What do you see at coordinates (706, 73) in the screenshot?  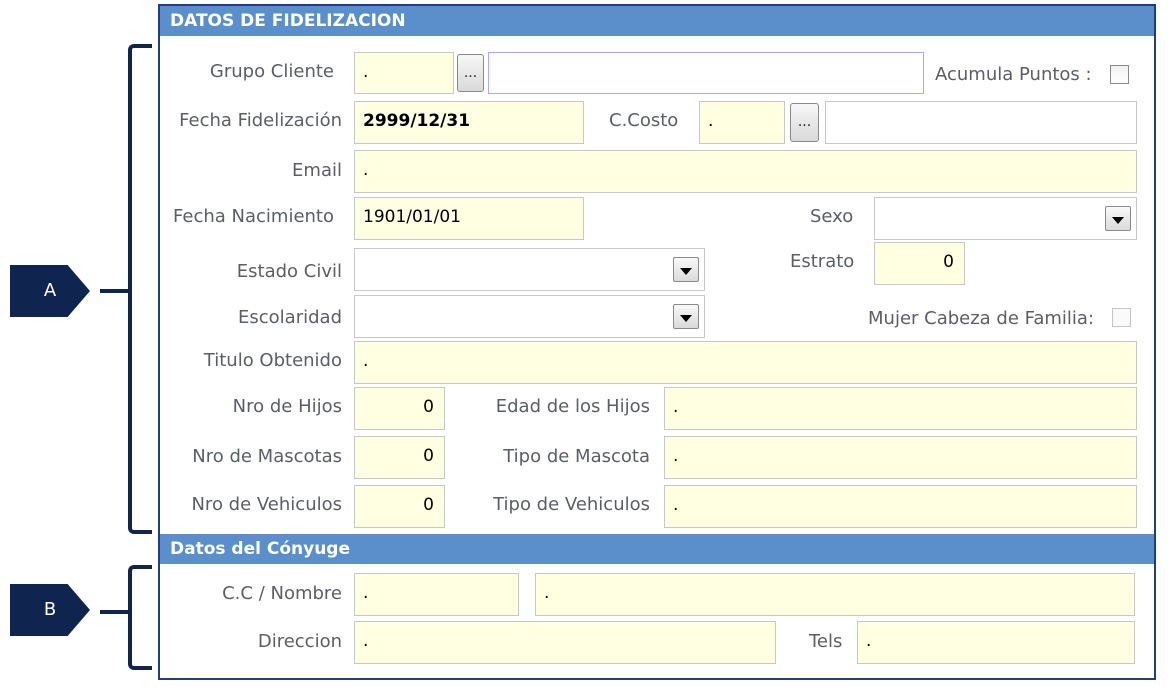 I see `grupo-cliente-description-input` at bounding box center [706, 73].